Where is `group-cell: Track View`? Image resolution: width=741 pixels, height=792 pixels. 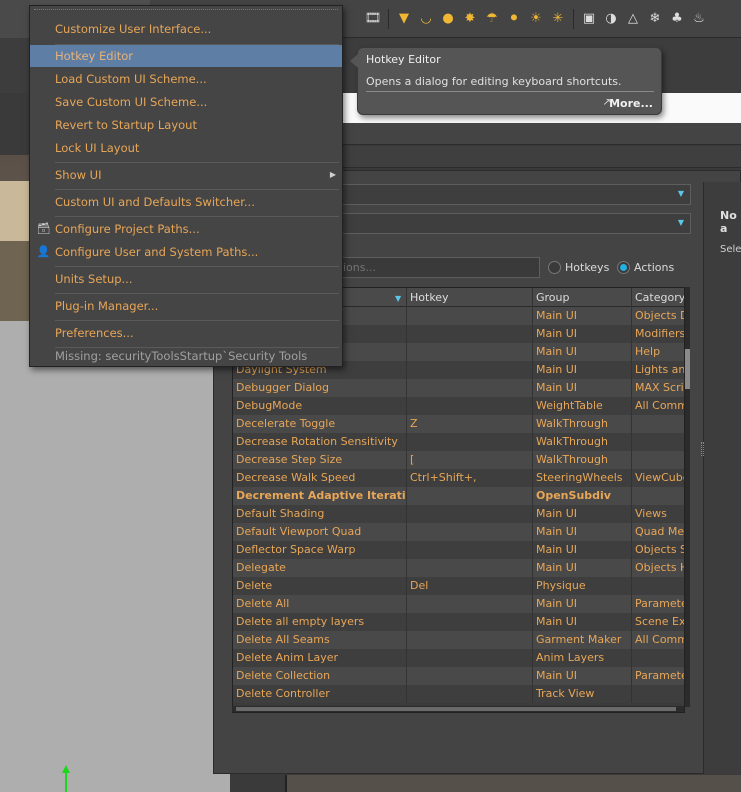 group-cell: Track View is located at coordinates (582, 694).